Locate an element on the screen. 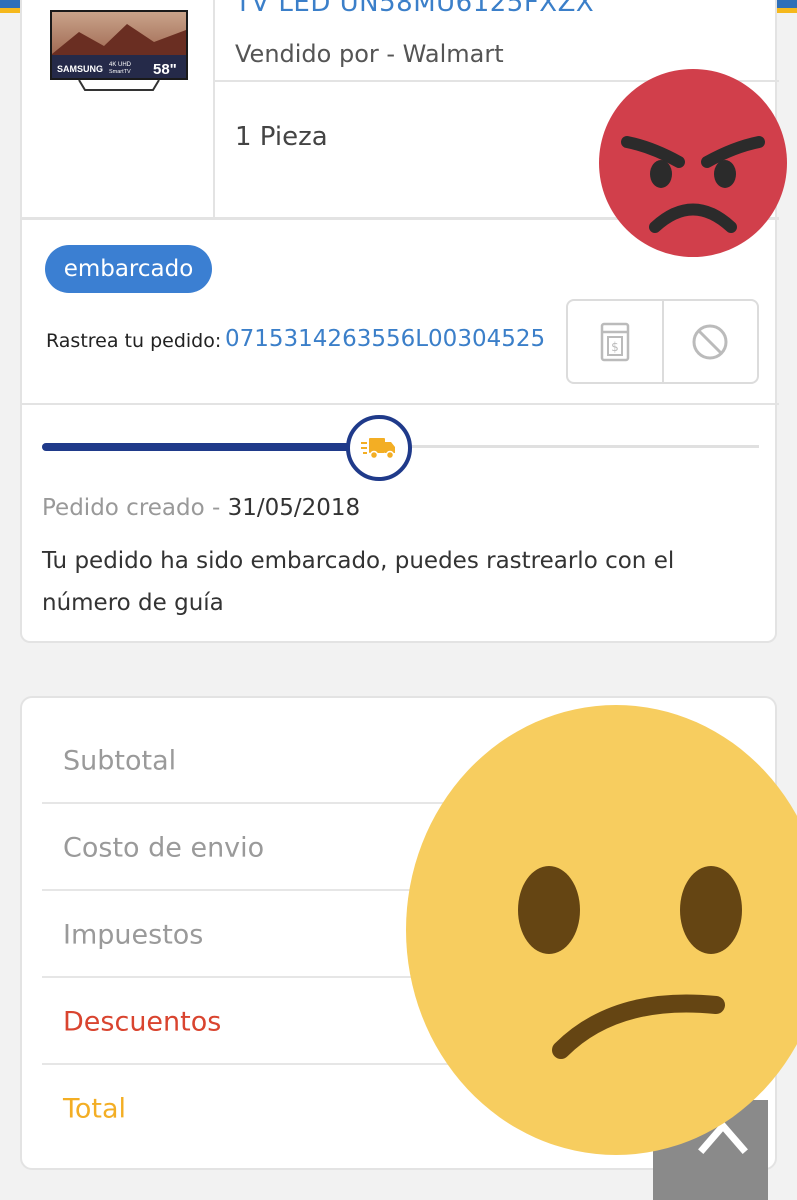  summary-label: Impuestos is located at coordinates (133, 935).